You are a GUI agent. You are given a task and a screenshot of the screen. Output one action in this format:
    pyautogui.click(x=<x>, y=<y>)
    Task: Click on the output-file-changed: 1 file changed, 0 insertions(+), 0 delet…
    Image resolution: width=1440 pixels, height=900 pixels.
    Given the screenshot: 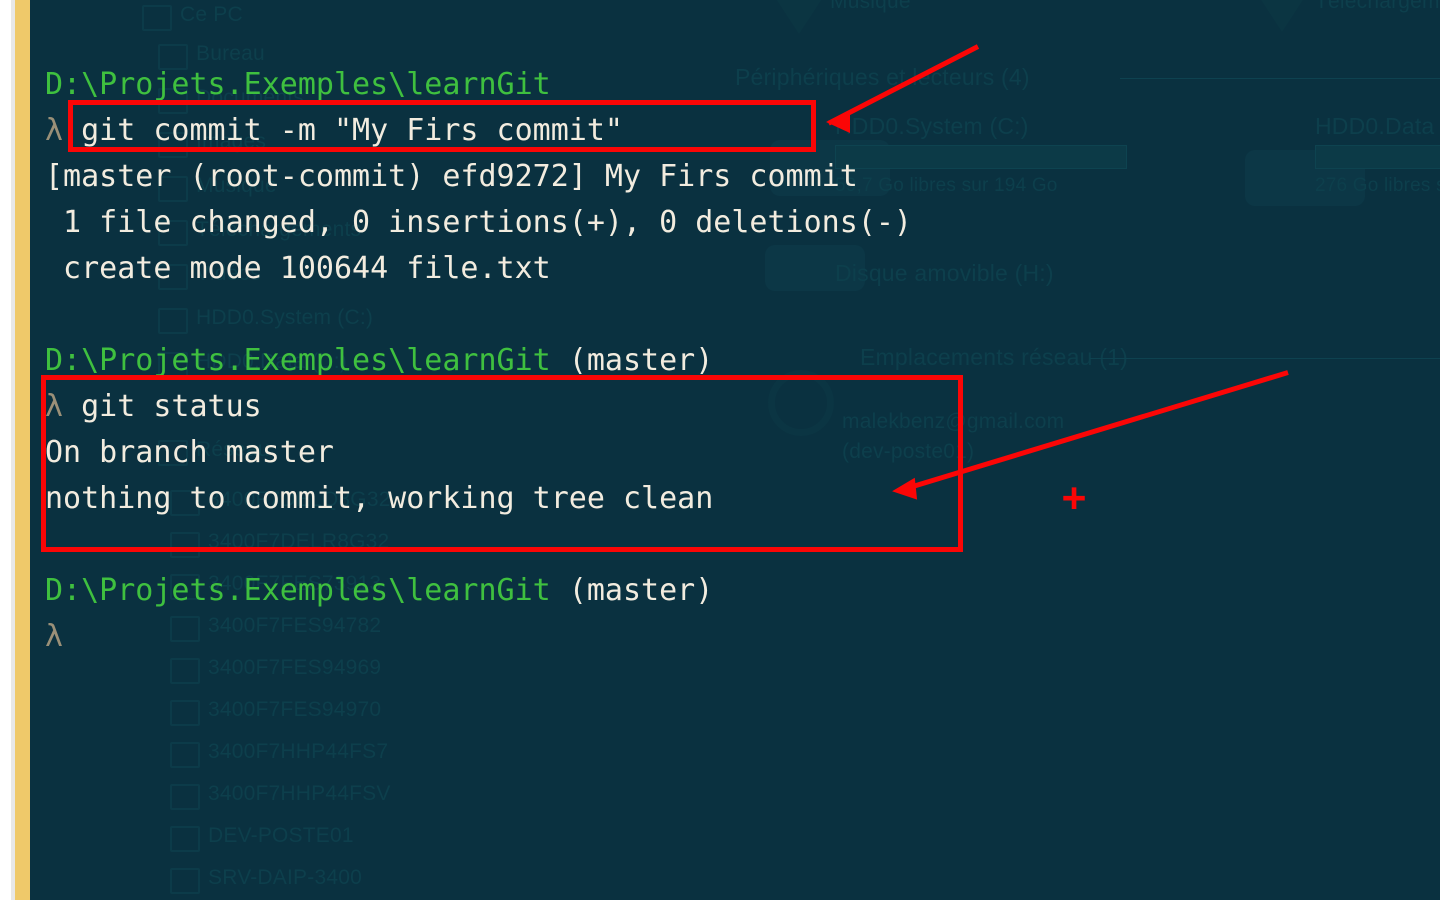 What is the action you would take?
    pyautogui.click(x=478, y=222)
    